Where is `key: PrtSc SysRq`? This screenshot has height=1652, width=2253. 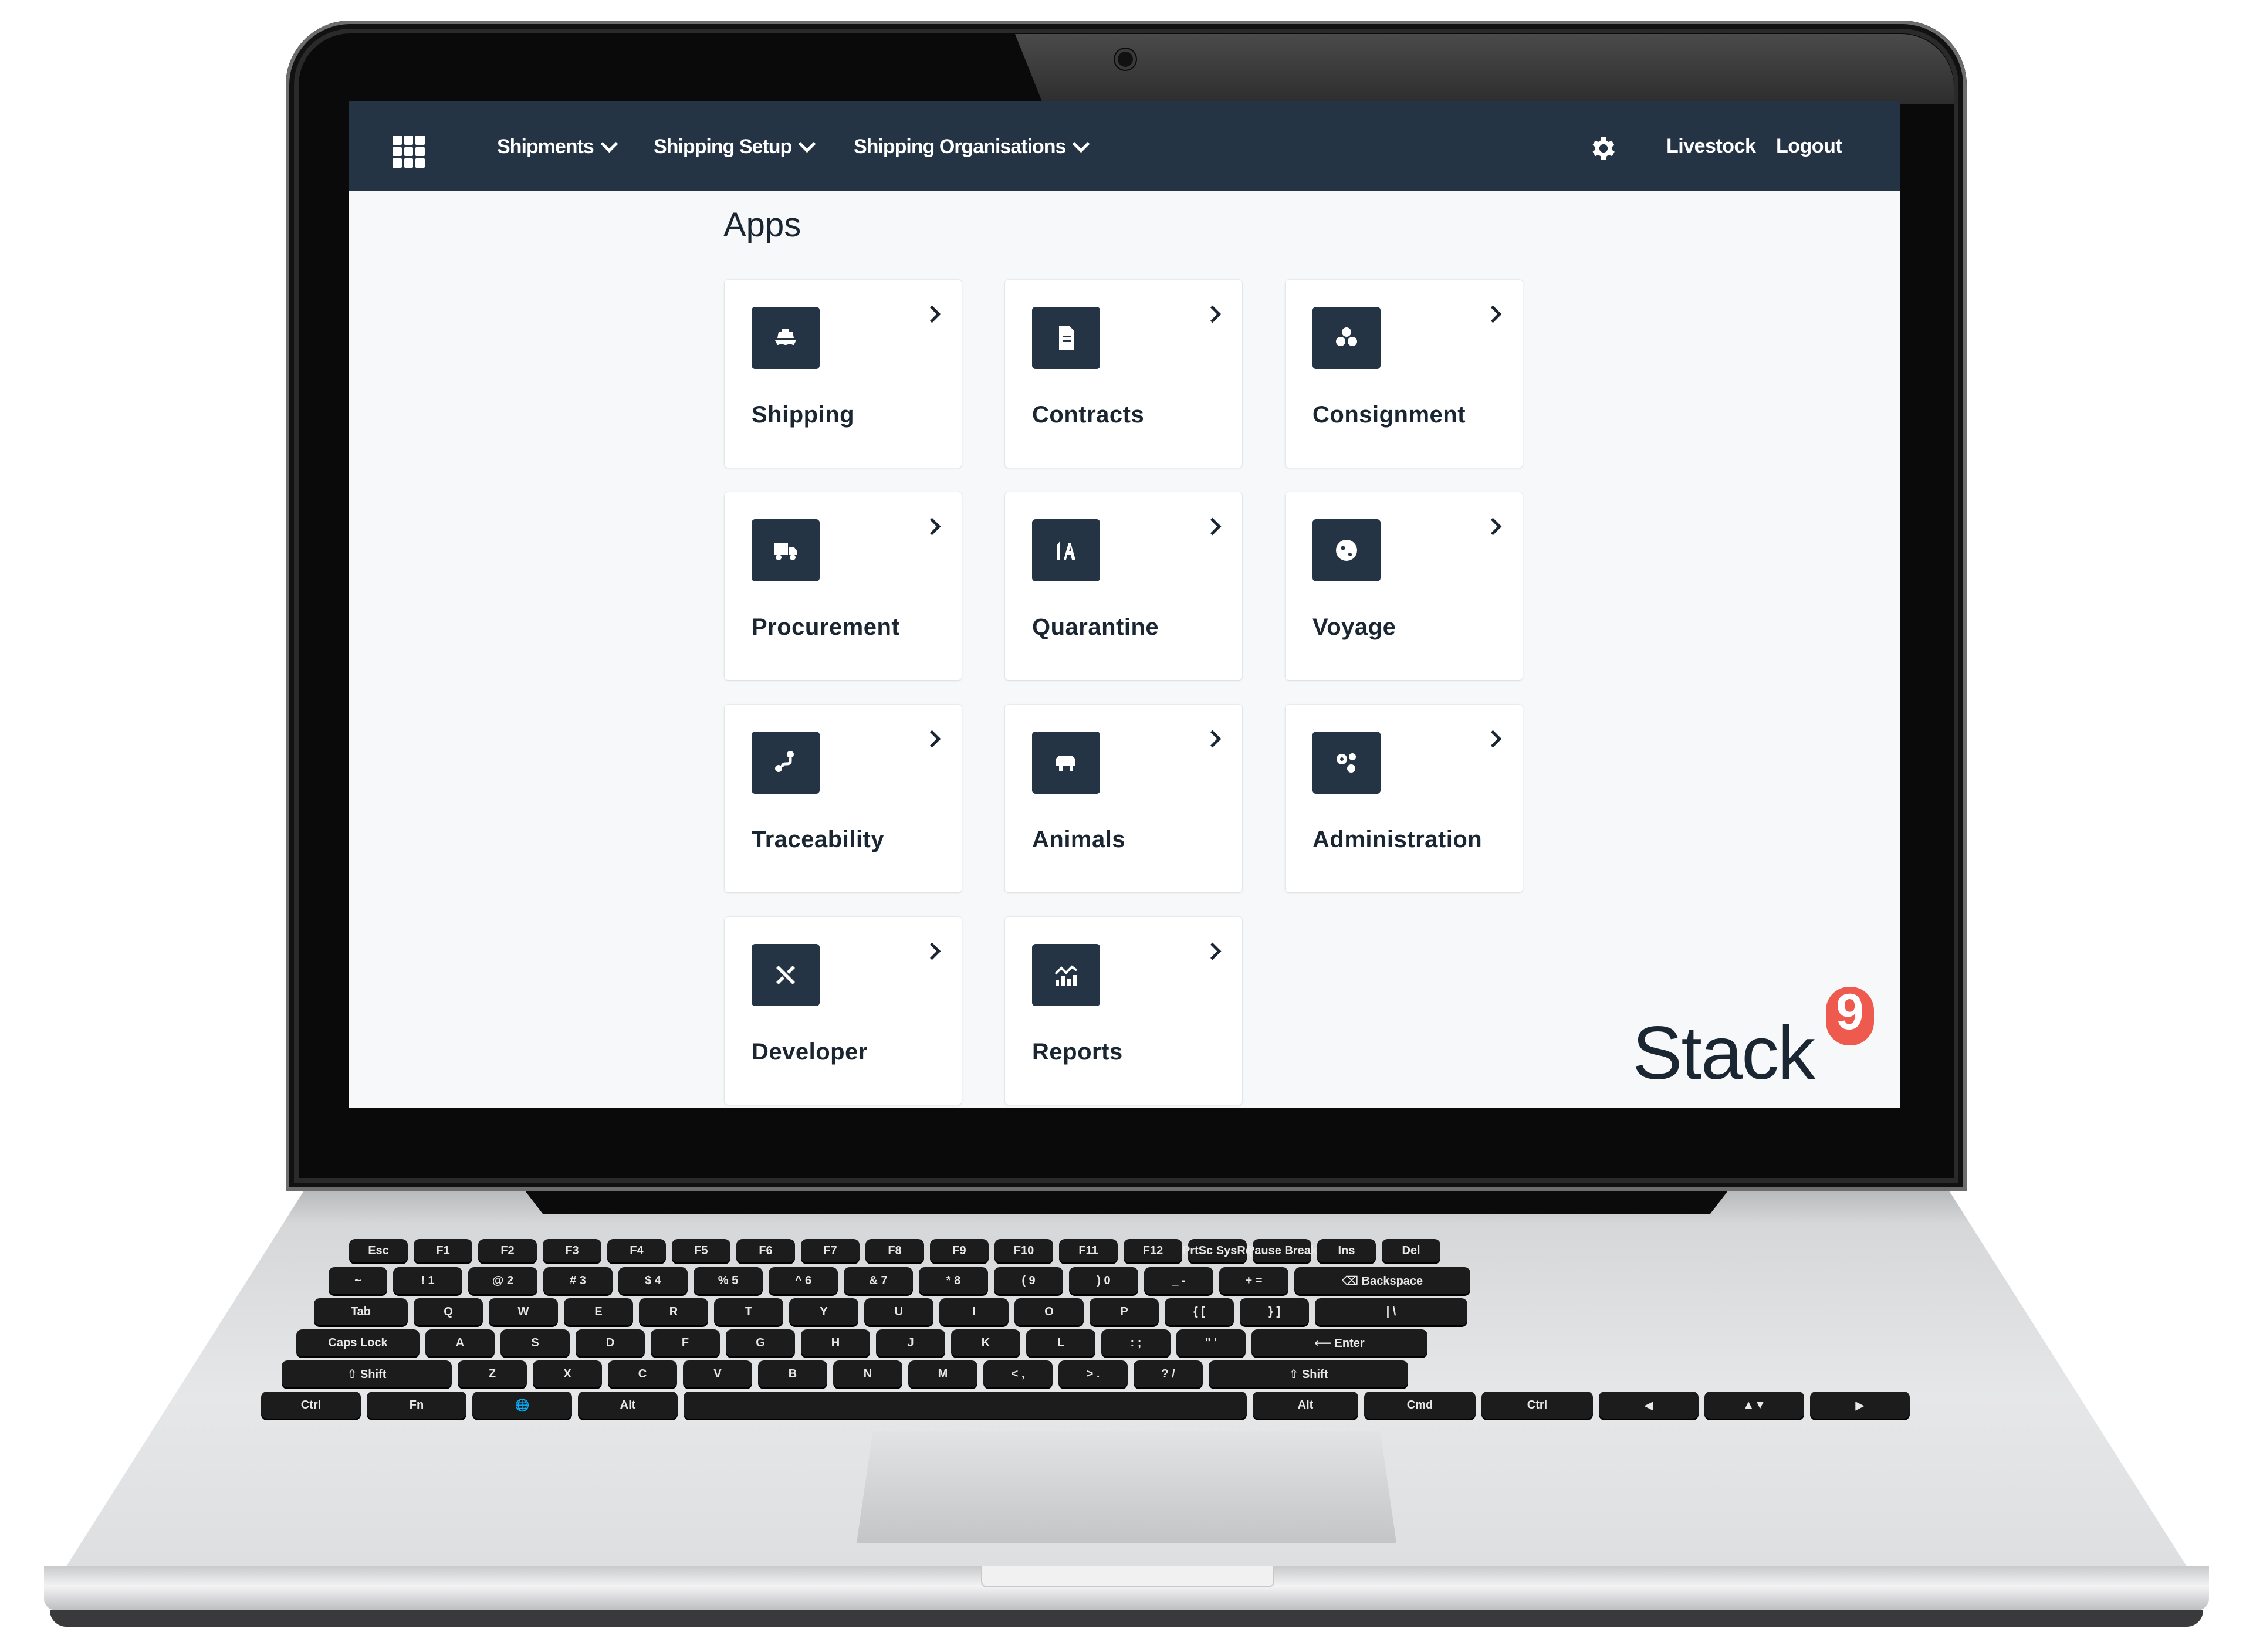 key: PrtSc SysRq is located at coordinates (1217, 1250).